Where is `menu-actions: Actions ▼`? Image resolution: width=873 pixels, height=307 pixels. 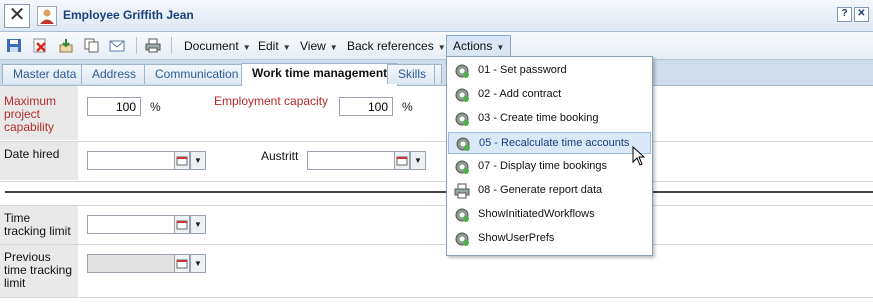
menu-actions: Actions ▼ is located at coordinates (479, 46).